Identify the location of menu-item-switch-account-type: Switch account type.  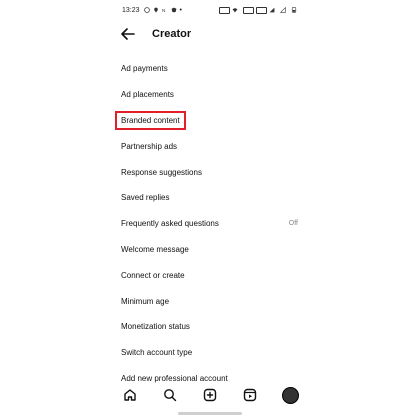
(210, 353).